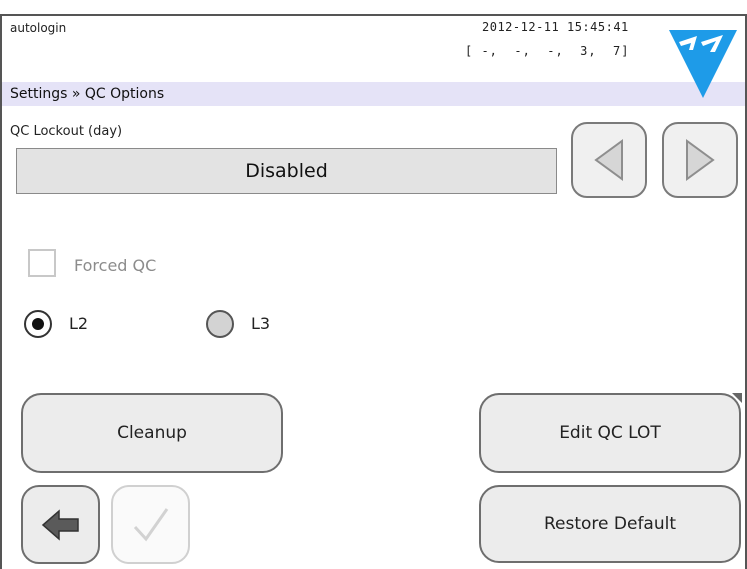 Image resolution: width=747 pixels, height=569 pixels. Describe the element at coordinates (42, 263) in the screenshot. I see `forced-qc-checkbox` at that location.